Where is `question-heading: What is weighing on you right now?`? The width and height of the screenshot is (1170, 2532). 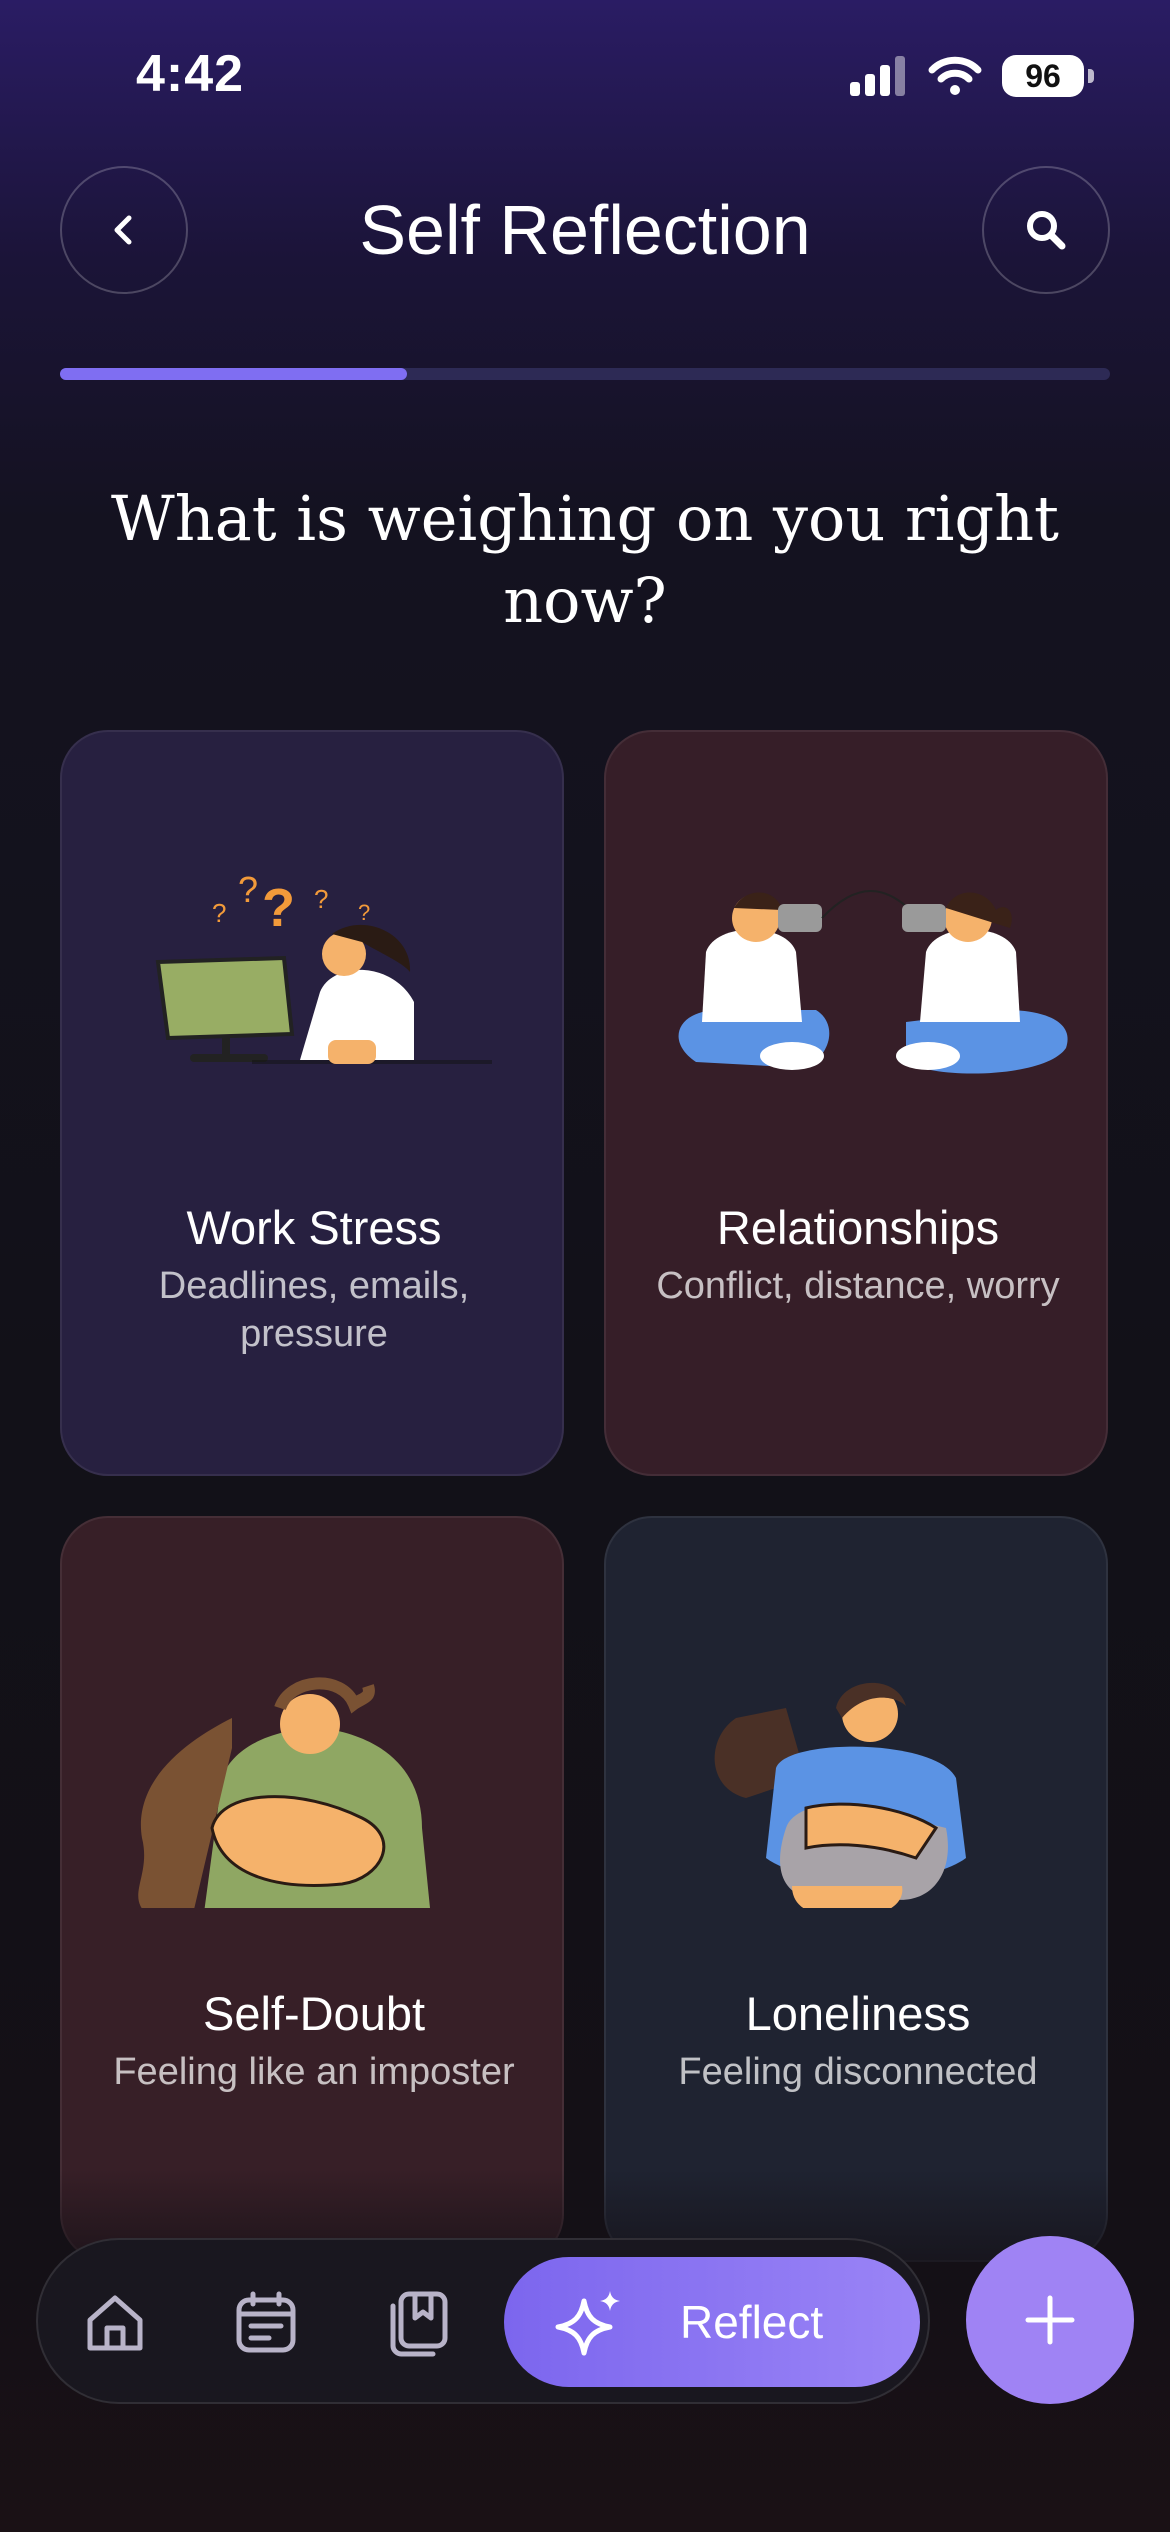
question-heading: What is weighing on you right now? is located at coordinates (585, 559).